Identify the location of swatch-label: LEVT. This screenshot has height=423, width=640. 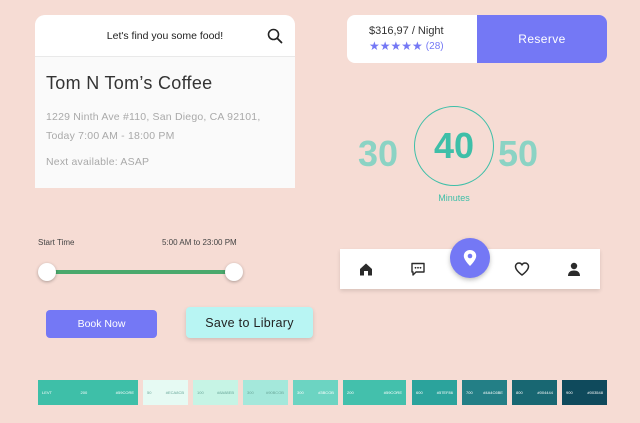
(47, 392).